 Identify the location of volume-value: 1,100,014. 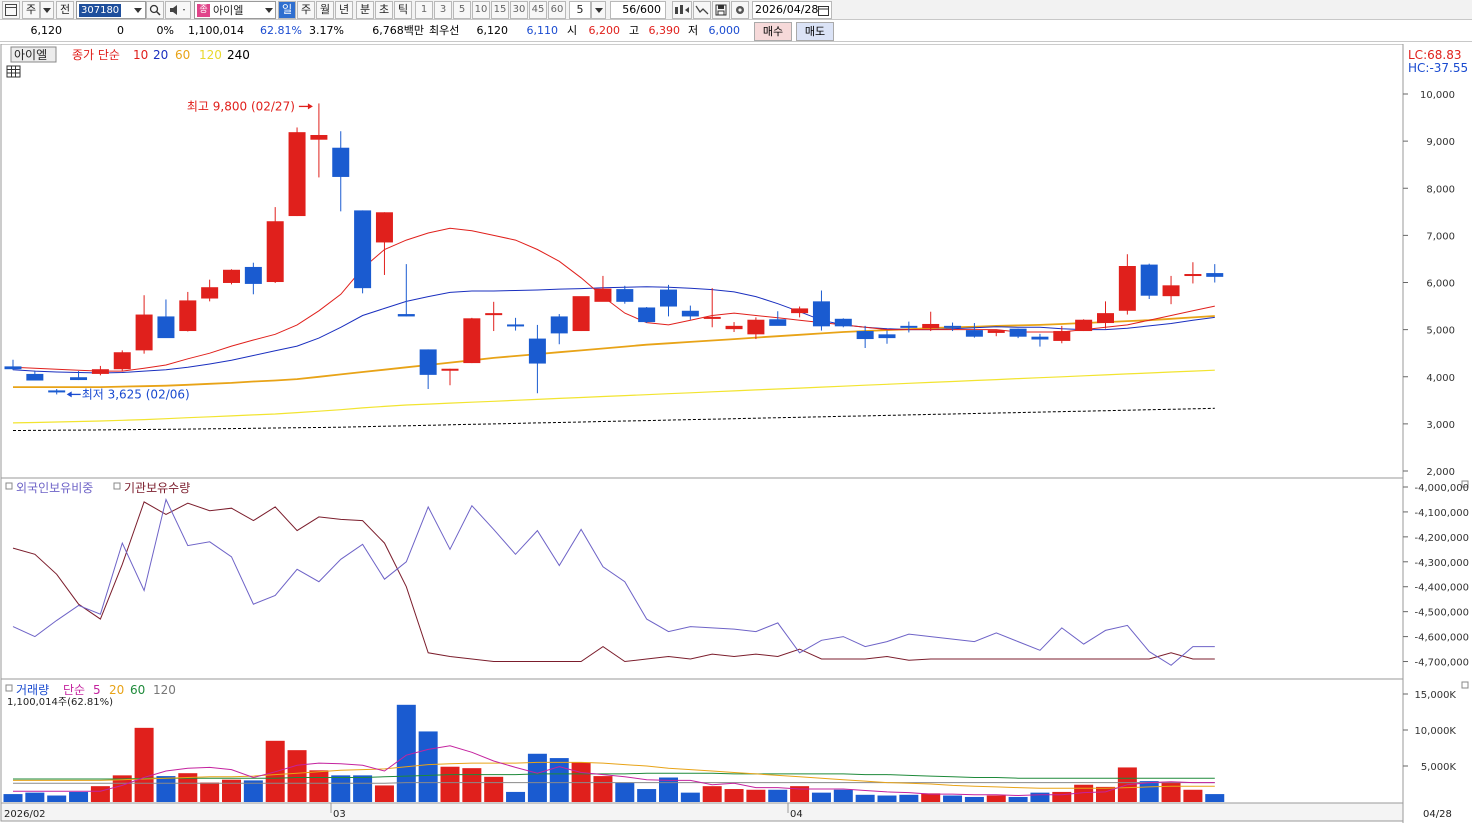
(216, 30).